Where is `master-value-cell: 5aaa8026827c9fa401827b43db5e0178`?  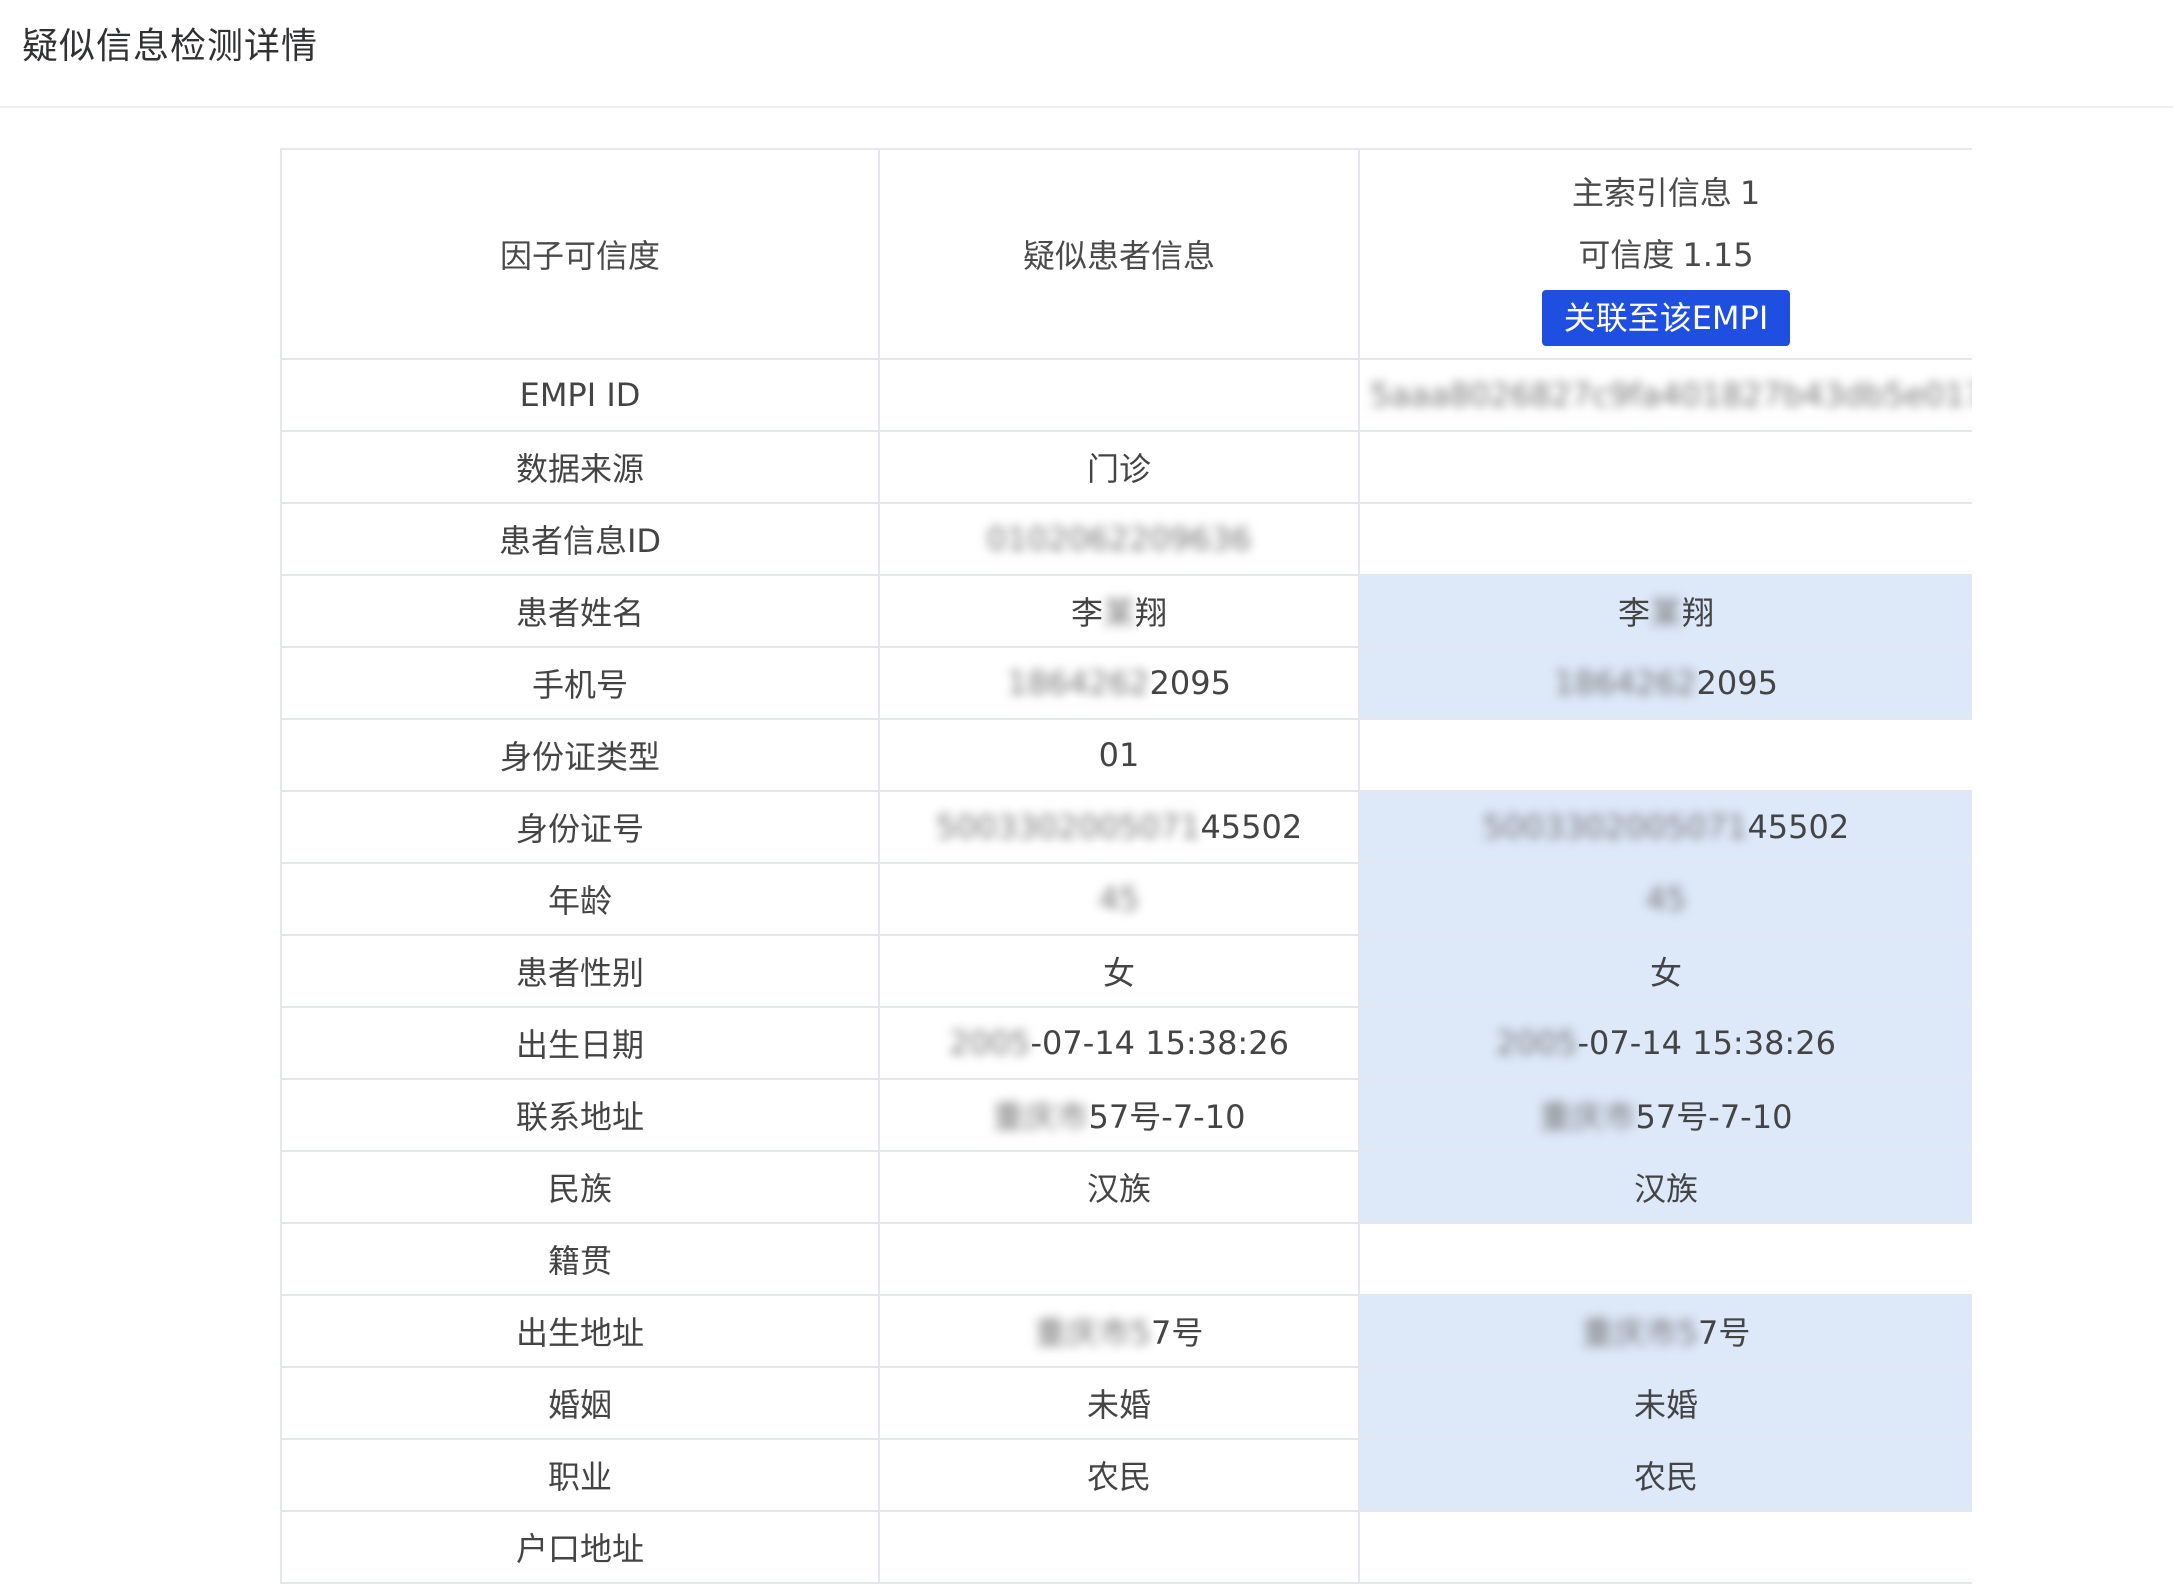 master-value-cell: 5aaa8026827c9fa401827b43db5e0178 is located at coordinates (1665, 395).